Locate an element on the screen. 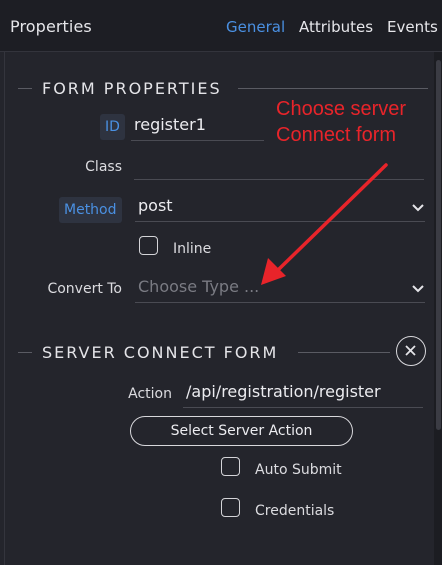  annotation-arrow is located at coordinates (324, 224).